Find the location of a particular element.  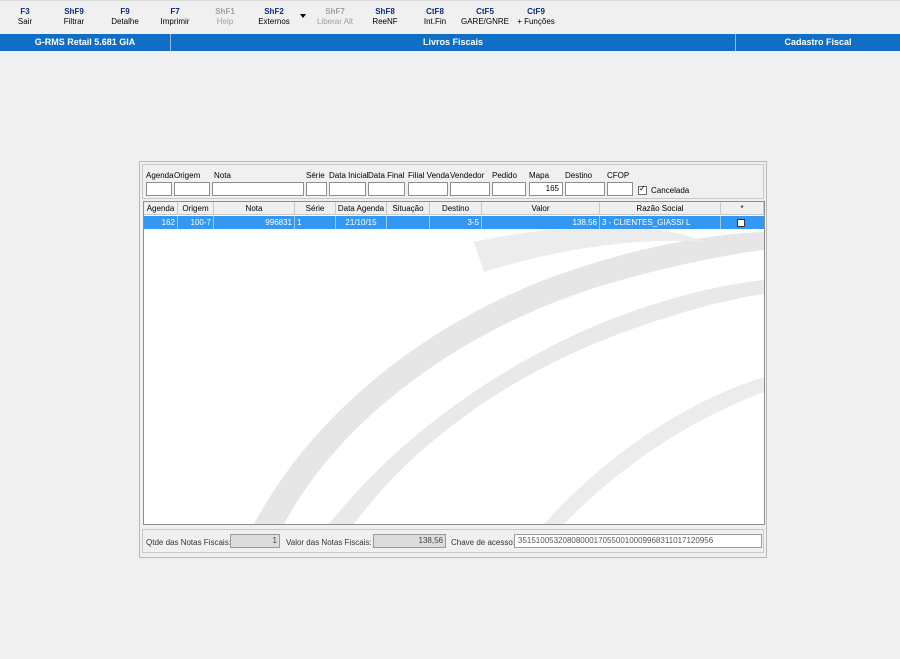

hotkey-label: CtF5 is located at coordinates (485, 11).